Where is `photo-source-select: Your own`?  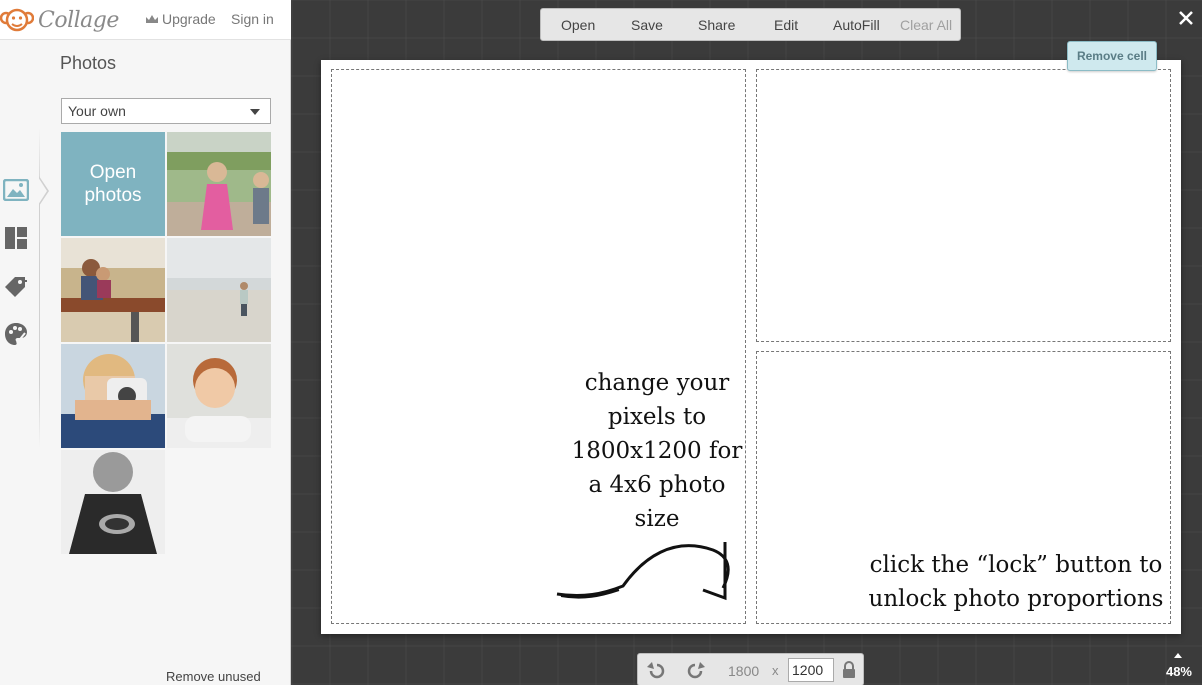
photo-source-select: Your own is located at coordinates (166, 111).